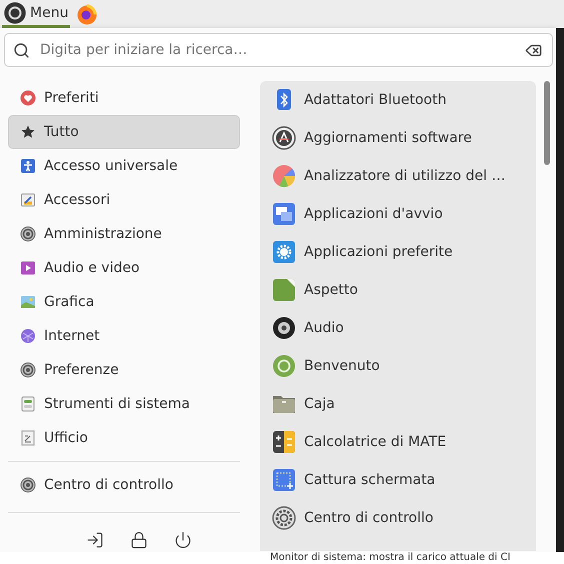 The height and width of the screenshot is (564, 564). What do you see at coordinates (378, 252) in the screenshot?
I see `app-label: Applicazioni preferite` at bounding box center [378, 252].